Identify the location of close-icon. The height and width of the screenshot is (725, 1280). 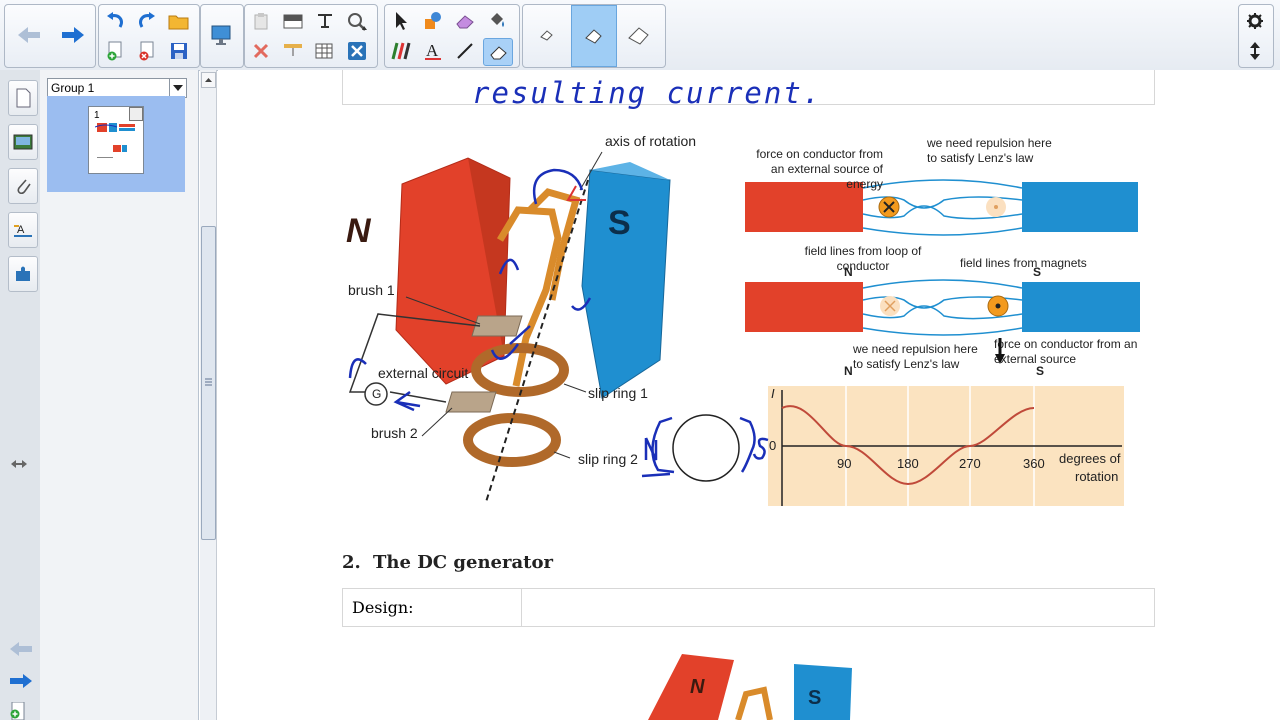
(357, 51).